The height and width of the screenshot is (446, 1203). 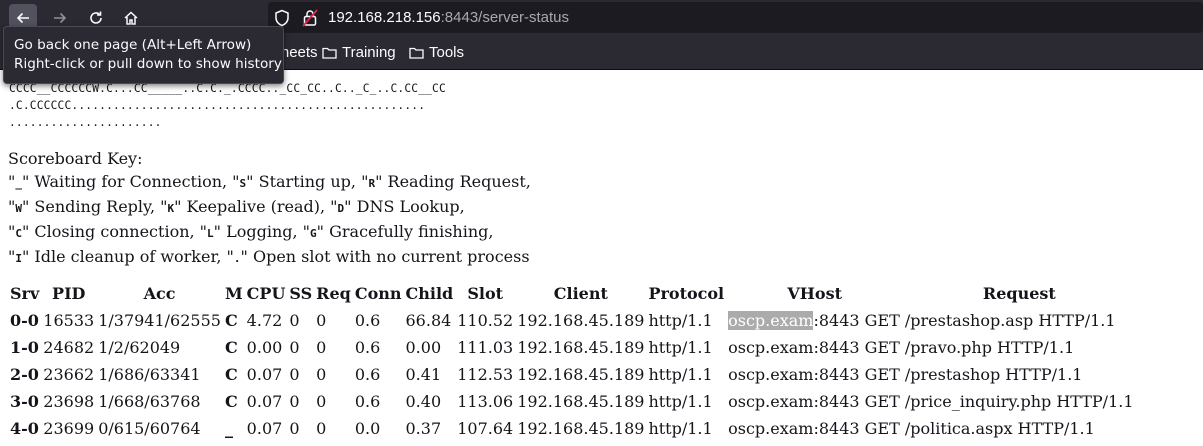 What do you see at coordinates (18, 208) in the screenshot?
I see `key-code: W` at bounding box center [18, 208].